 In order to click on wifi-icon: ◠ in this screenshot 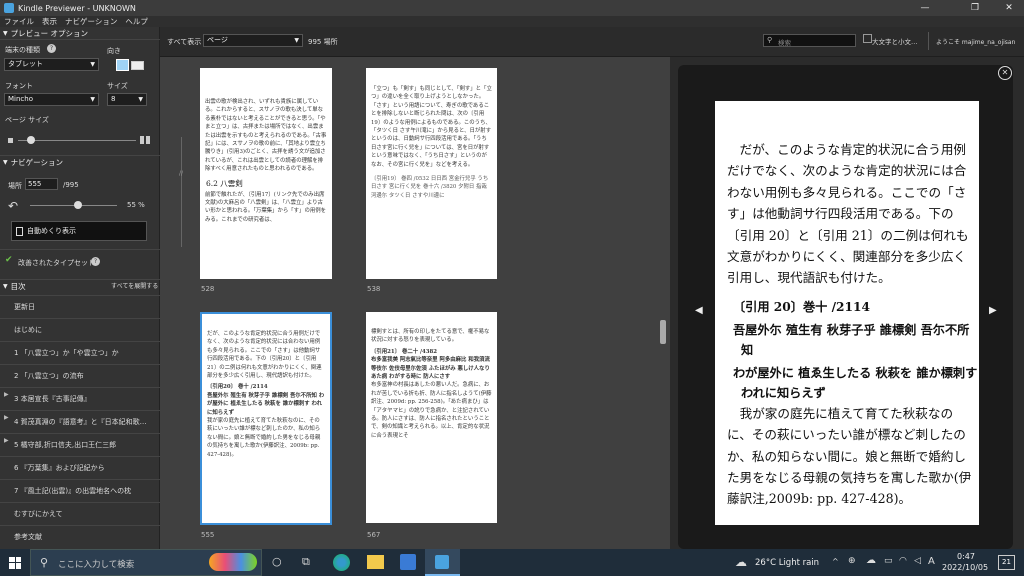, I will do `click(903, 561)`.